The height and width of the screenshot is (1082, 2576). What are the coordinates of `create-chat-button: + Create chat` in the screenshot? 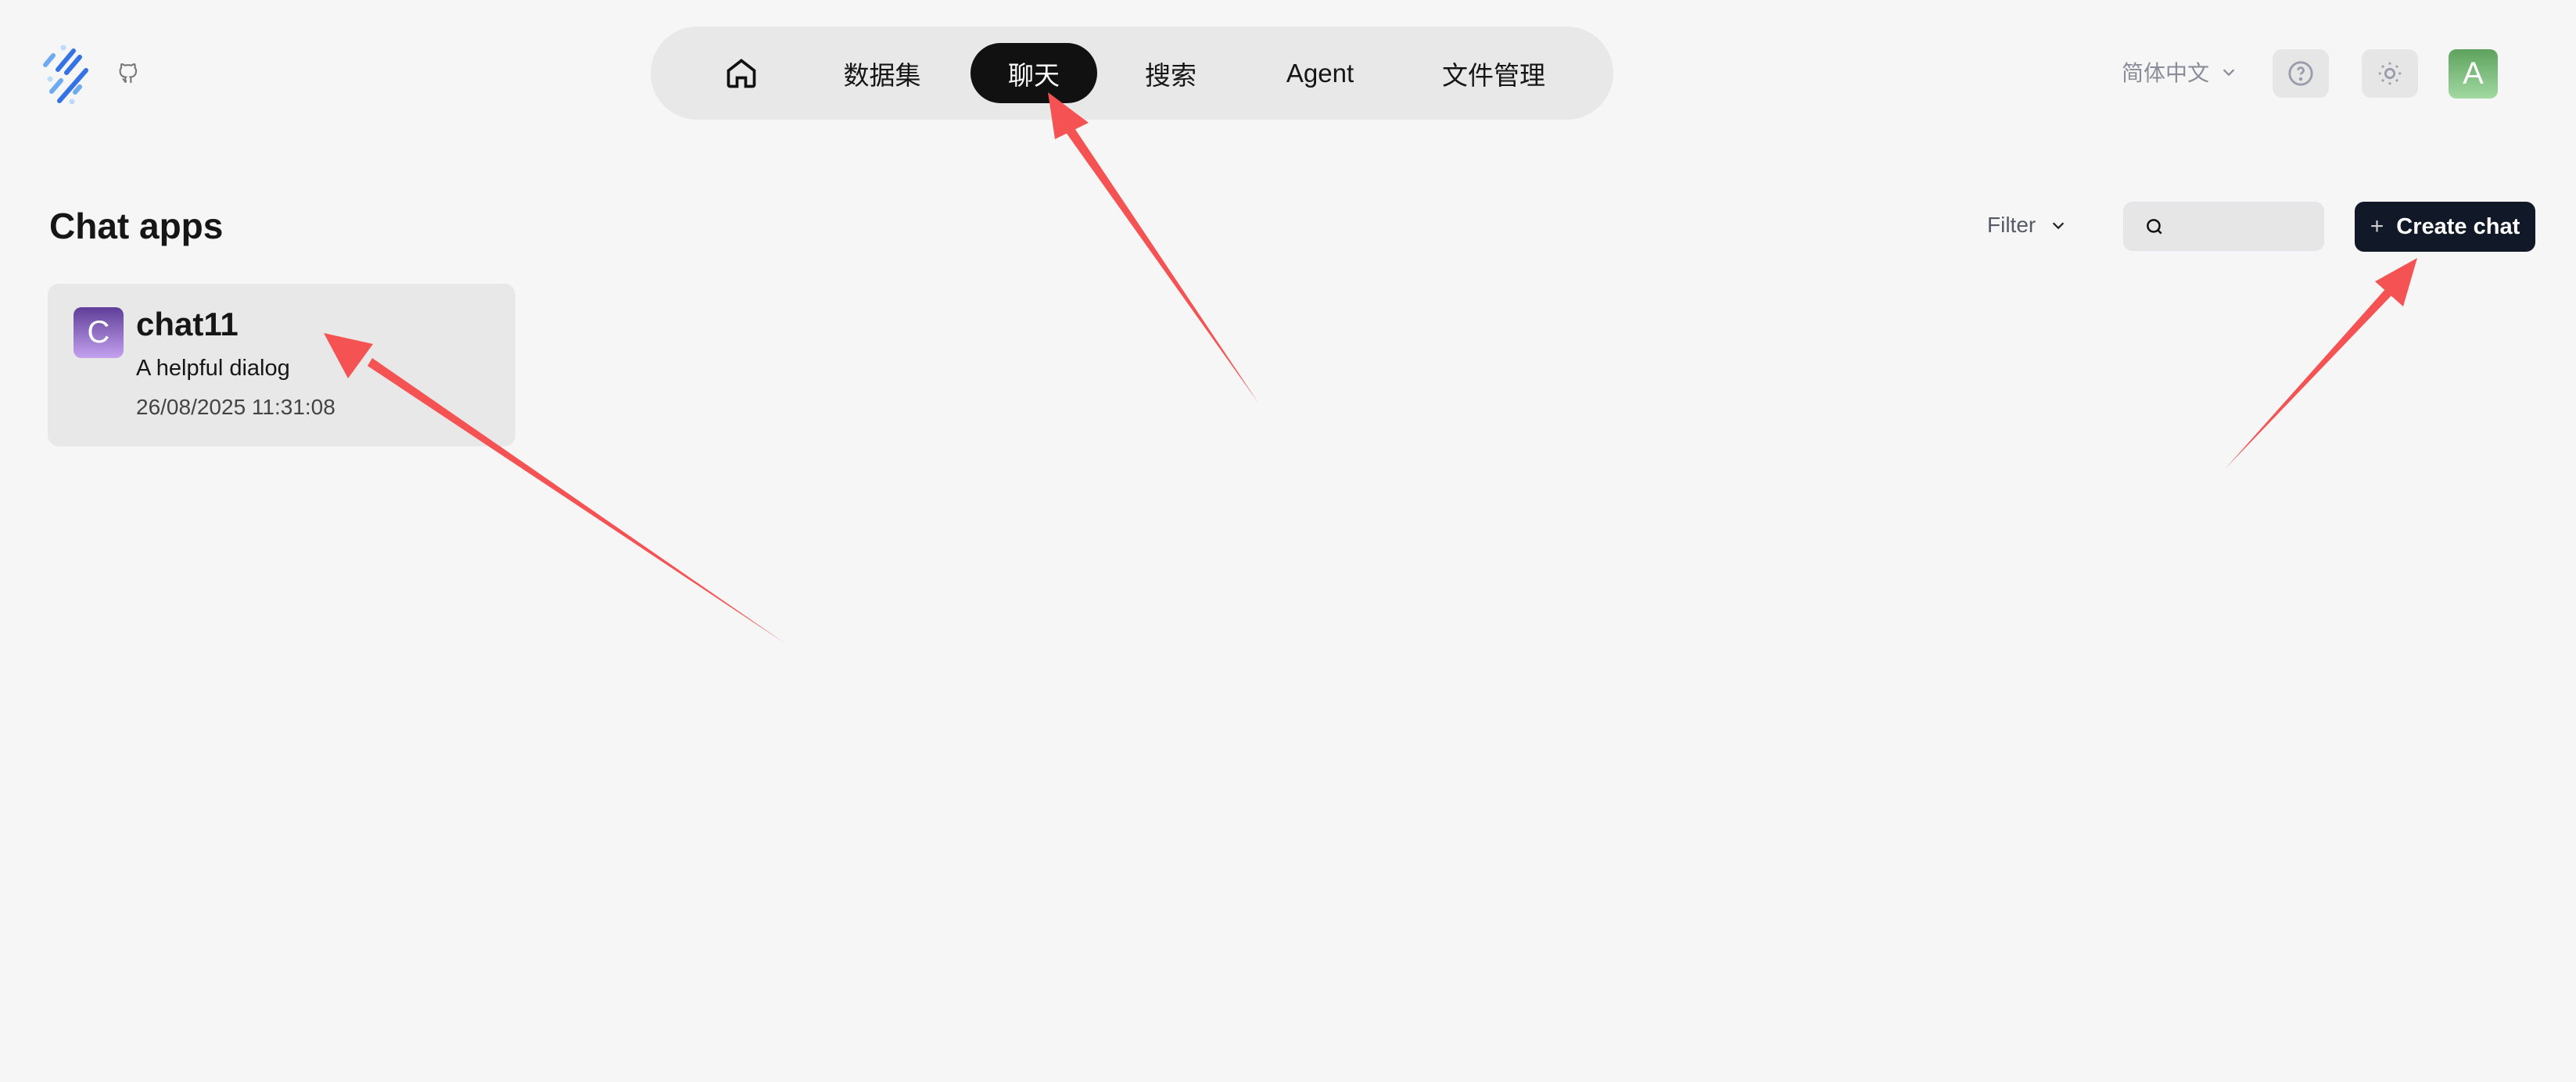 It's located at (2445, 227).